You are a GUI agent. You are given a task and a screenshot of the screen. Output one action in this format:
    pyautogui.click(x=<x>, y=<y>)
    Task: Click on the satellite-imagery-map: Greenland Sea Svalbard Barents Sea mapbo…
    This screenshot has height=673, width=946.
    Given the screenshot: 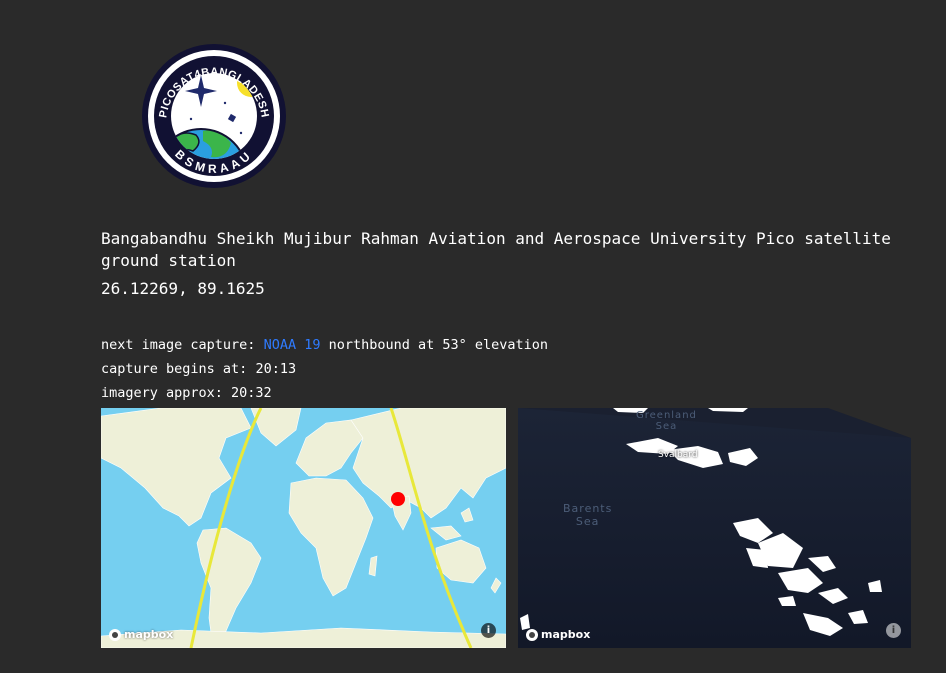 What is the action you would take?
    pyautogui.click(x=714, y=528)
    